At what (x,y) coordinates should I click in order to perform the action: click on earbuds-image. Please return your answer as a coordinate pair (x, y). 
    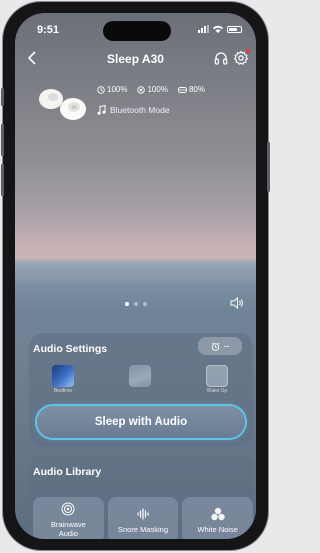
    Looking at the image, I should click on (62, 104).